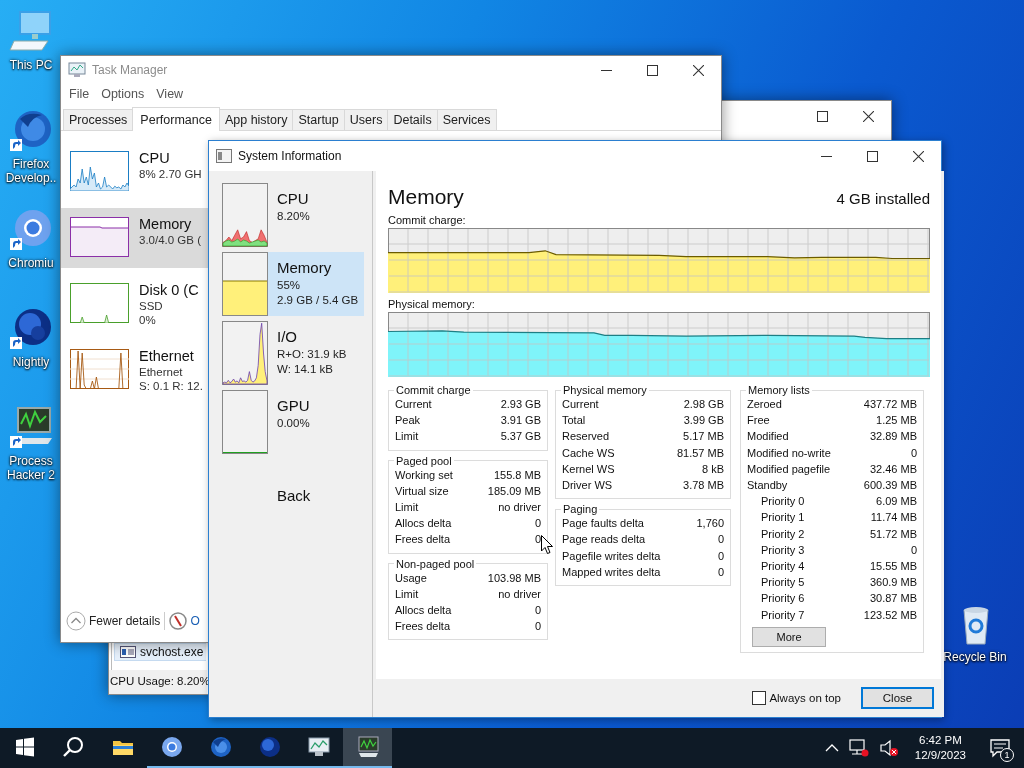  Describe the element at coordinates (588, 469) in the screenshot. I see `field-label: Kernel WS` at that location.